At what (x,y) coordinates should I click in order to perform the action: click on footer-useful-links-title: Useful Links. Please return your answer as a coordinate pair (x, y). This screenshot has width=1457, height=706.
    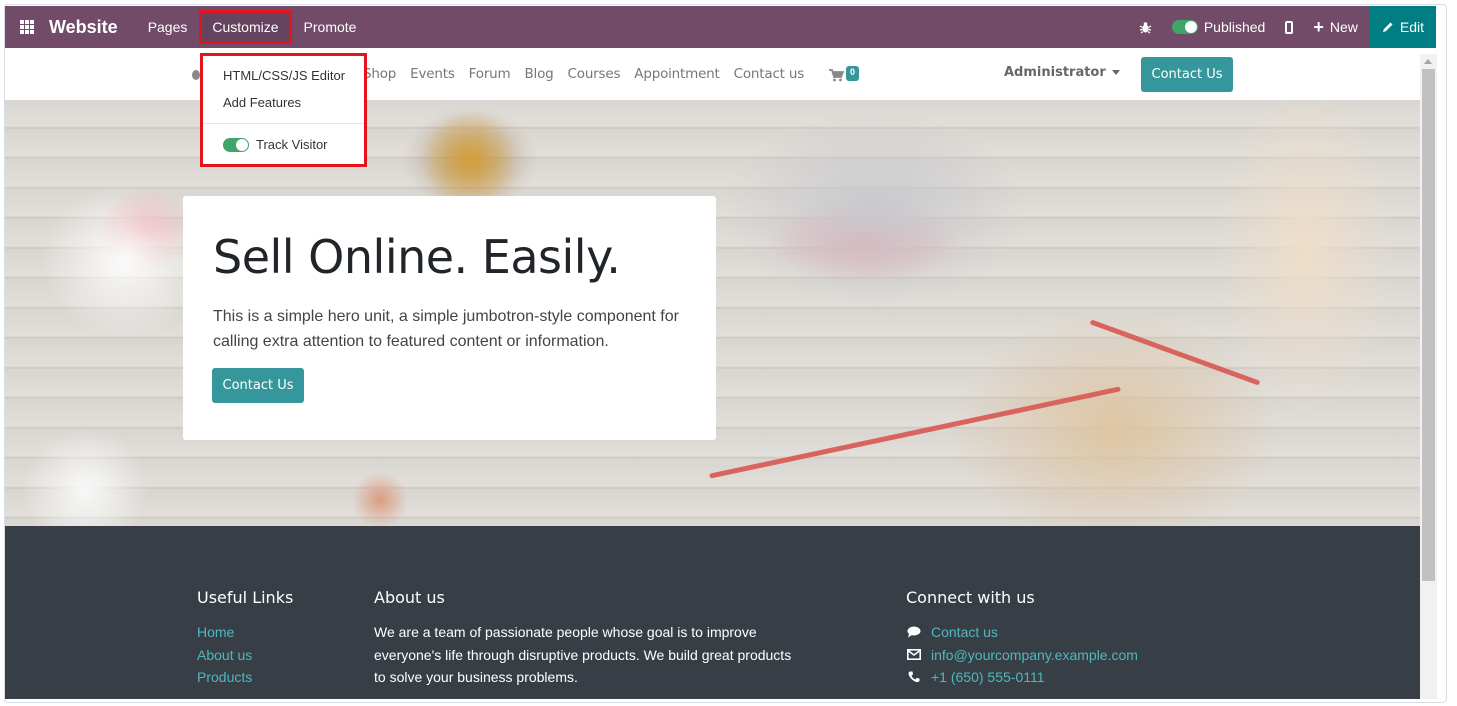
    Looking at the image, I should click on (245, 597).